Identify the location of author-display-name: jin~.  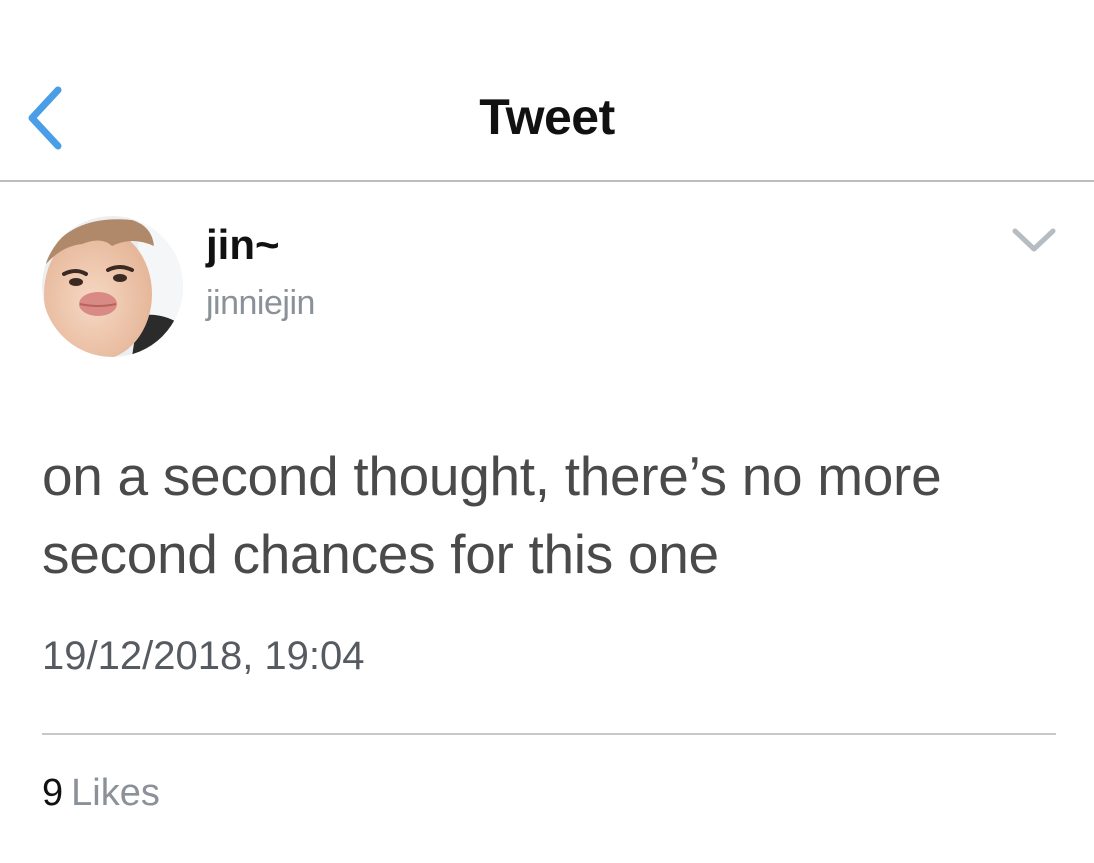
(243, 245).